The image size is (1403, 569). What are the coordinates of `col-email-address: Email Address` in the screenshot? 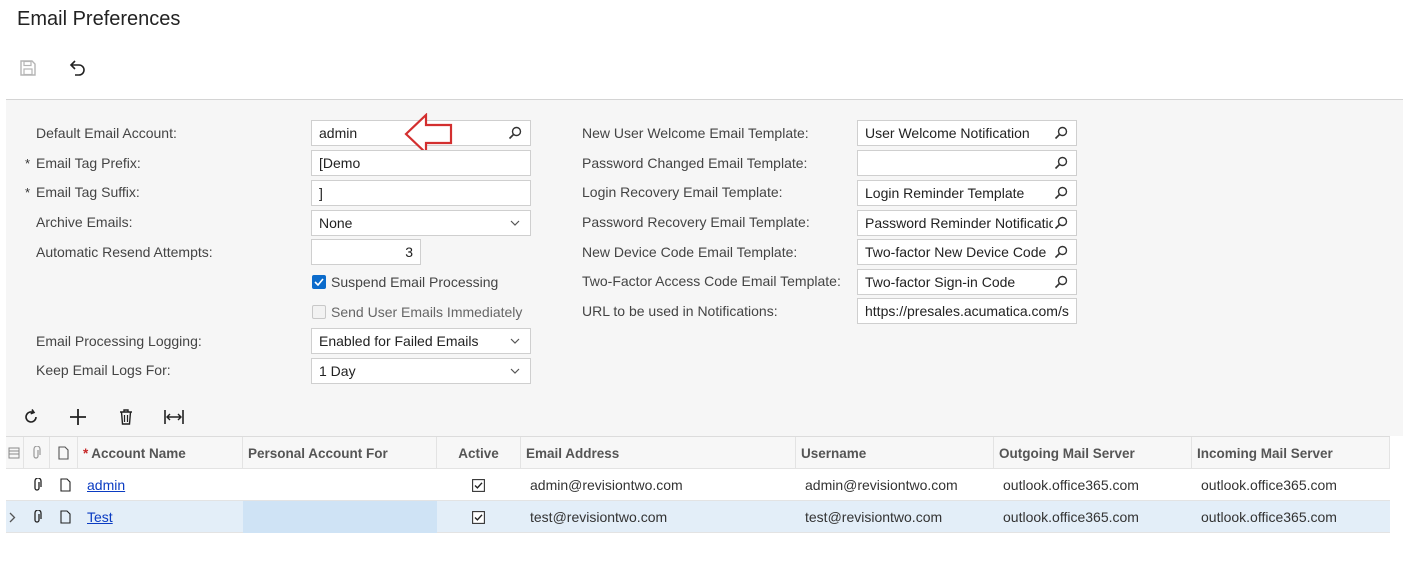 It's located at (658, 453).